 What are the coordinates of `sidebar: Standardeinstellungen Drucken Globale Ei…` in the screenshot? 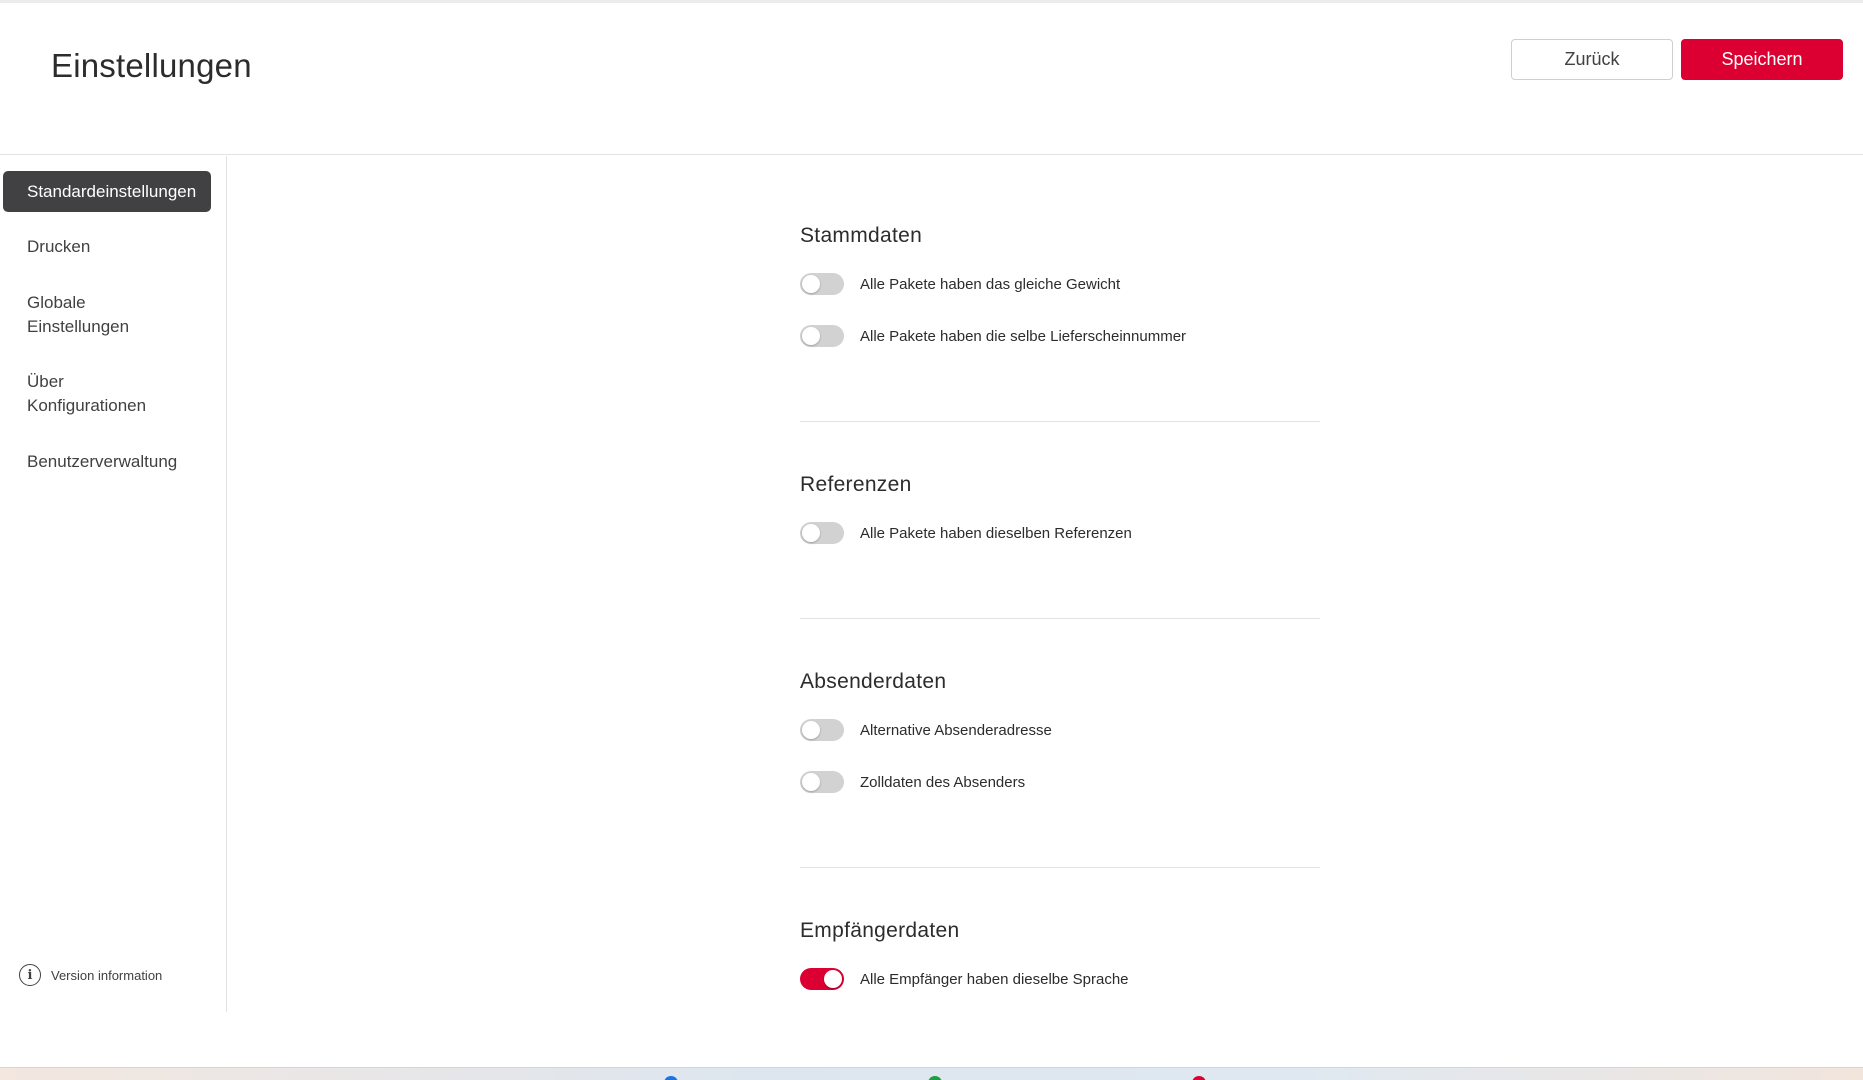 It's located at (113, 584).